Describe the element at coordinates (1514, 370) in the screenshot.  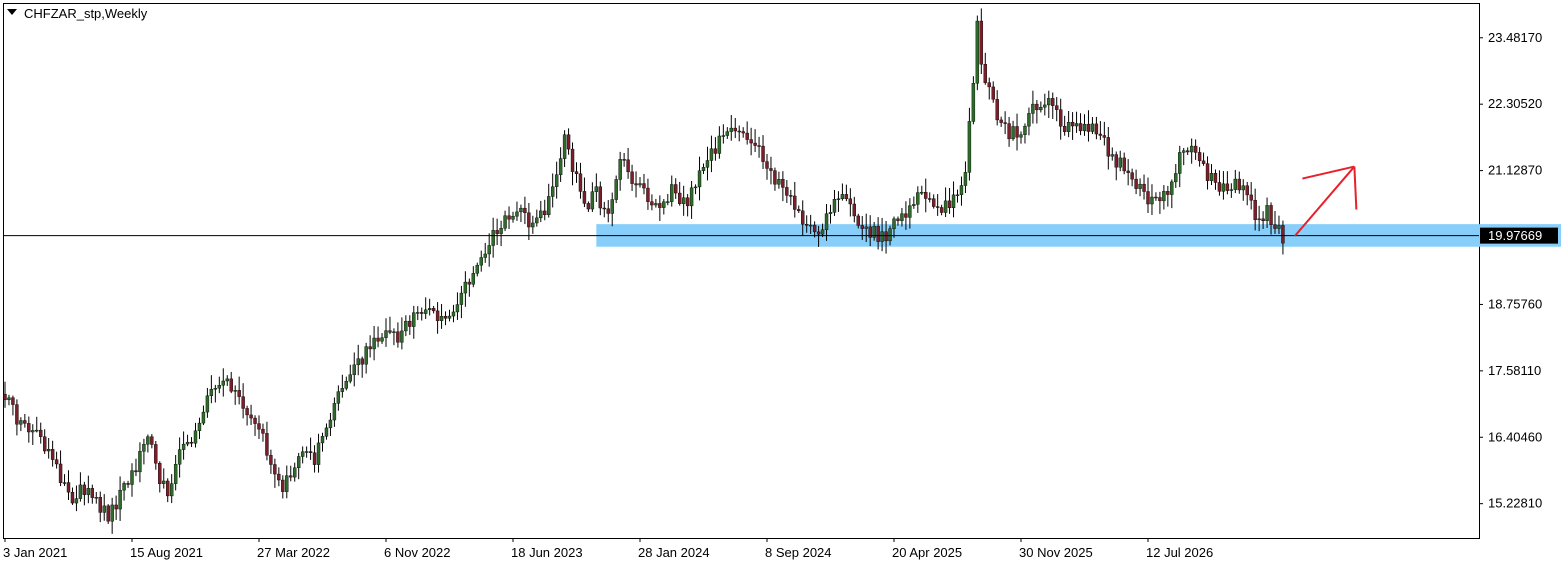
I see `price-tick-label: 17.58110` at that location.